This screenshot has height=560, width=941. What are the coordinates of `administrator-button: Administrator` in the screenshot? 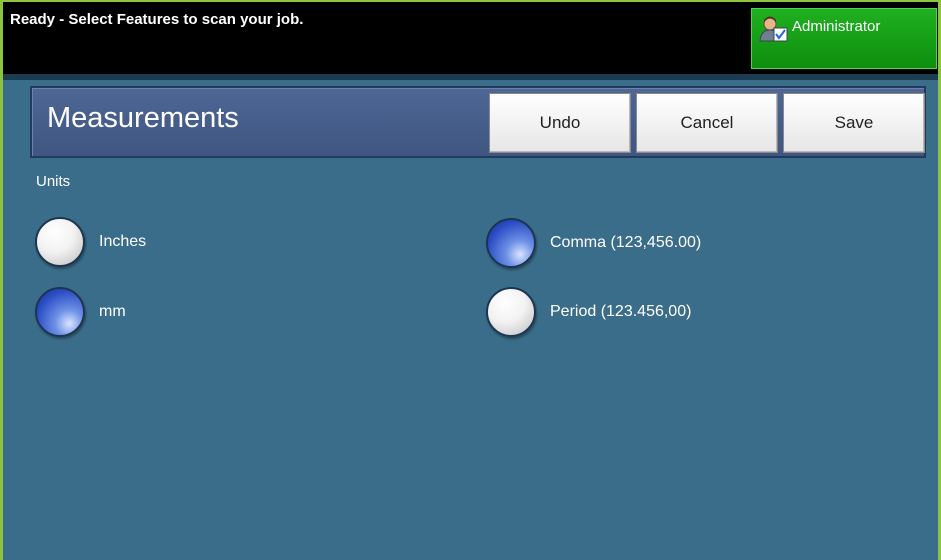 It's located at (844, 38).